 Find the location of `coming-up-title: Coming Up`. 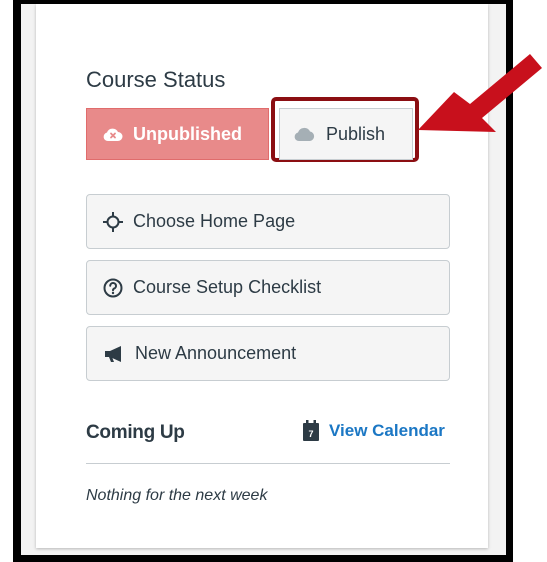

coming-up-title: Coming Up is located at coordinates (135, 432).